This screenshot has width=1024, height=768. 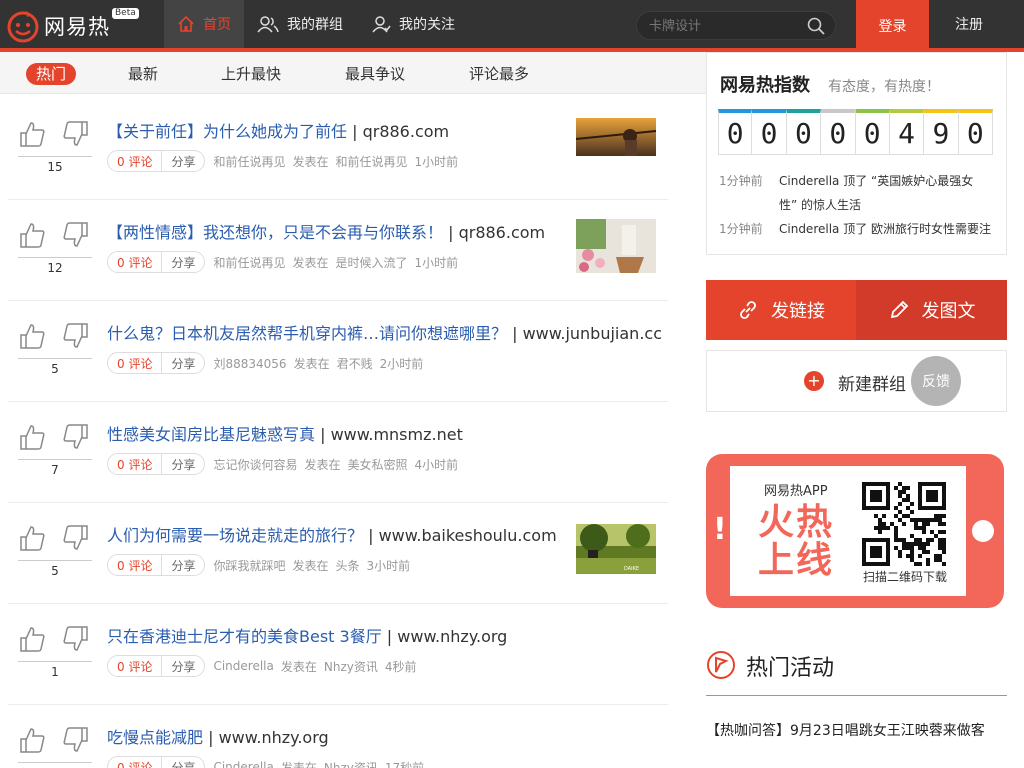 I want to click on phone-button-icon, so click(x=983, y=531).